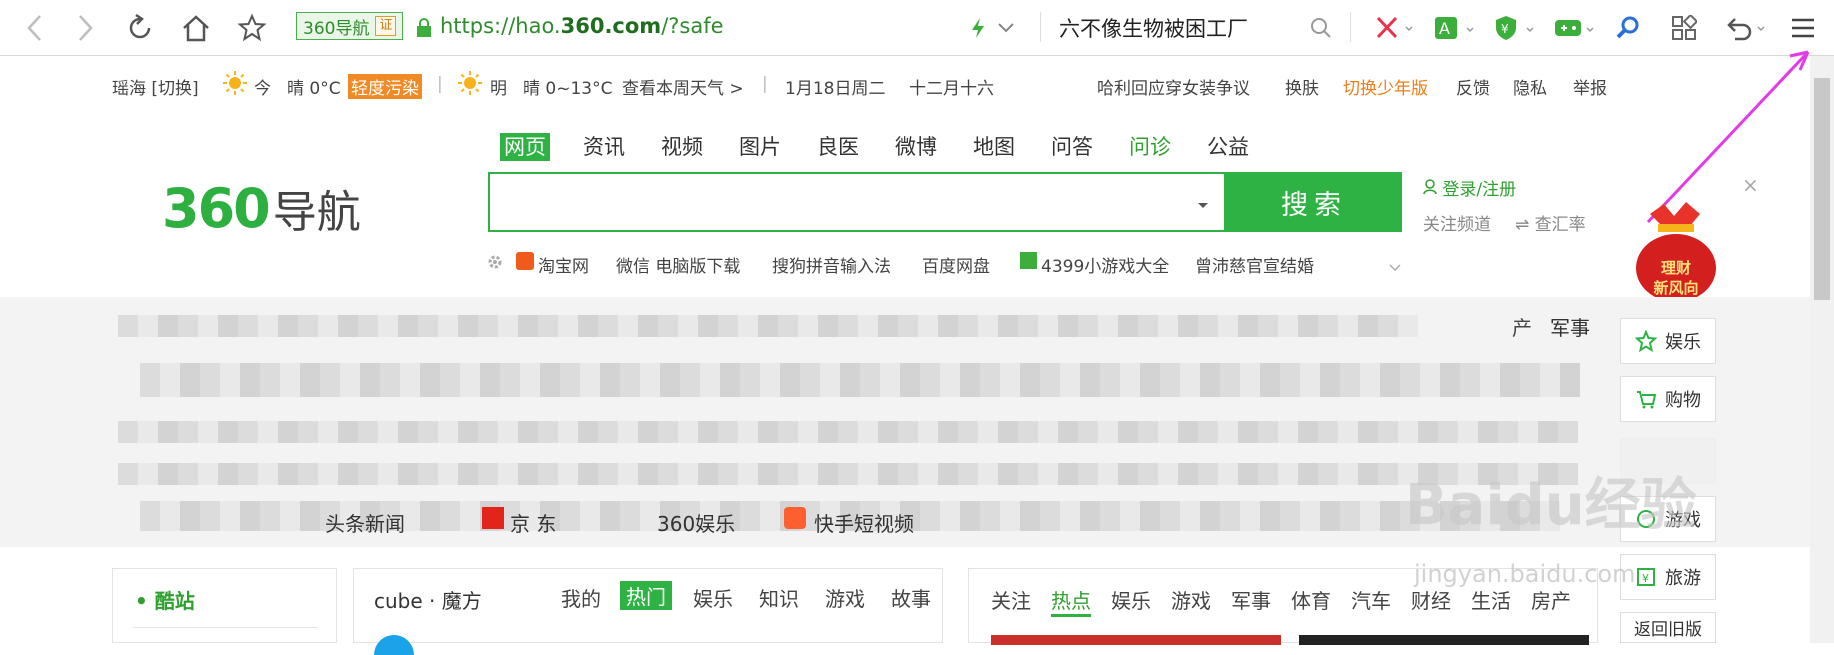 This screenshot has height=655, width=1834. I want to click on lightning-icon, so click(978, 27).